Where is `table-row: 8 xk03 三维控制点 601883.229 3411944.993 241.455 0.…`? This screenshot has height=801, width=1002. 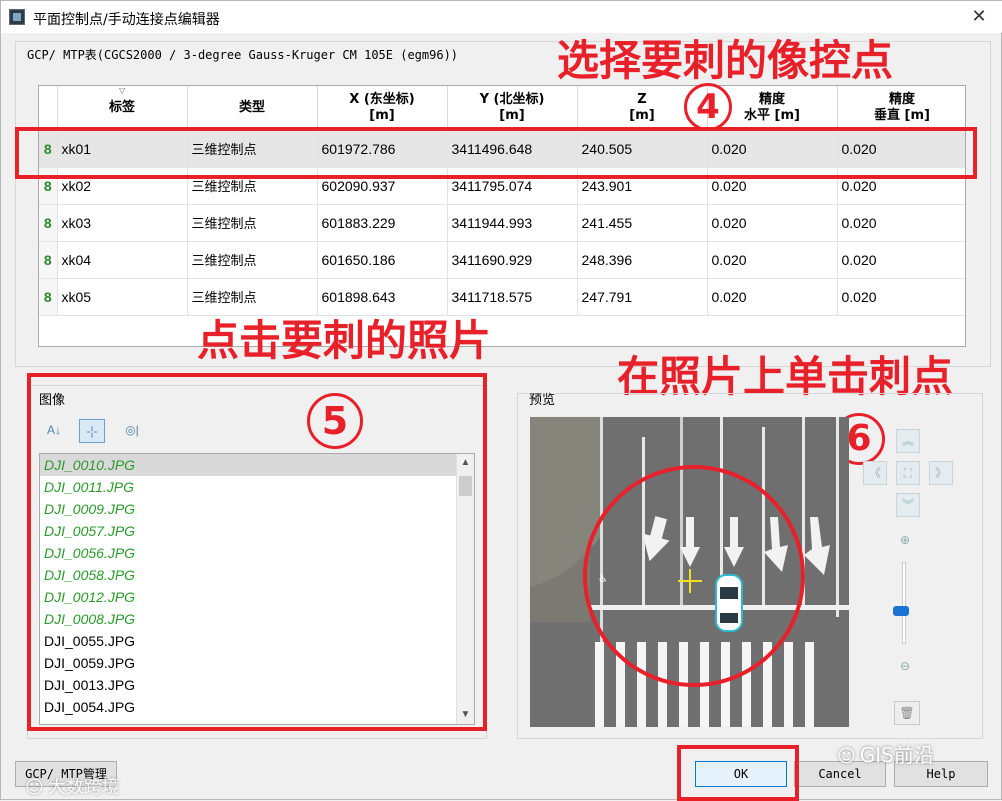
table-row: 8 xk03 三维控制点 601883.229 3411944.993 241.455 0.… is located at coordinates (502, 223).